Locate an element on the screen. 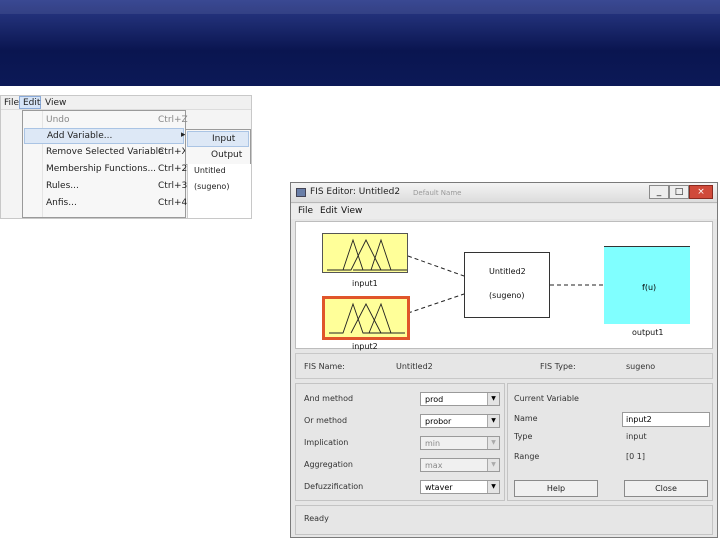 This screenshot has width=720, height=540. menu-view: View is located at coordinates (55, 103).